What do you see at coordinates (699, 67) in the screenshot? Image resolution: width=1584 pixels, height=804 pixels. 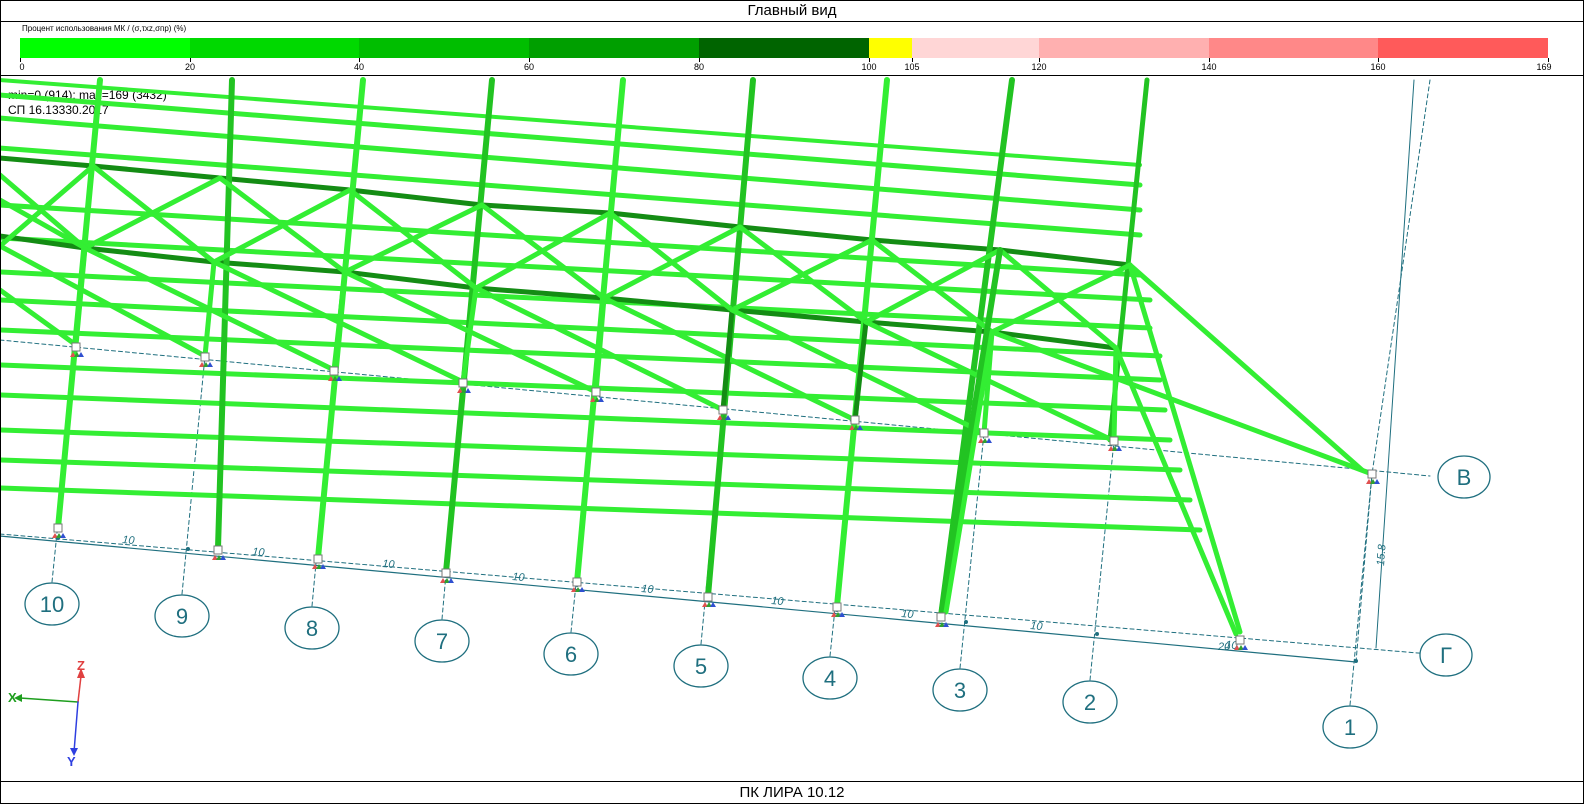 I see `legend-tick-label: 80` at bounding box center [699, 67].